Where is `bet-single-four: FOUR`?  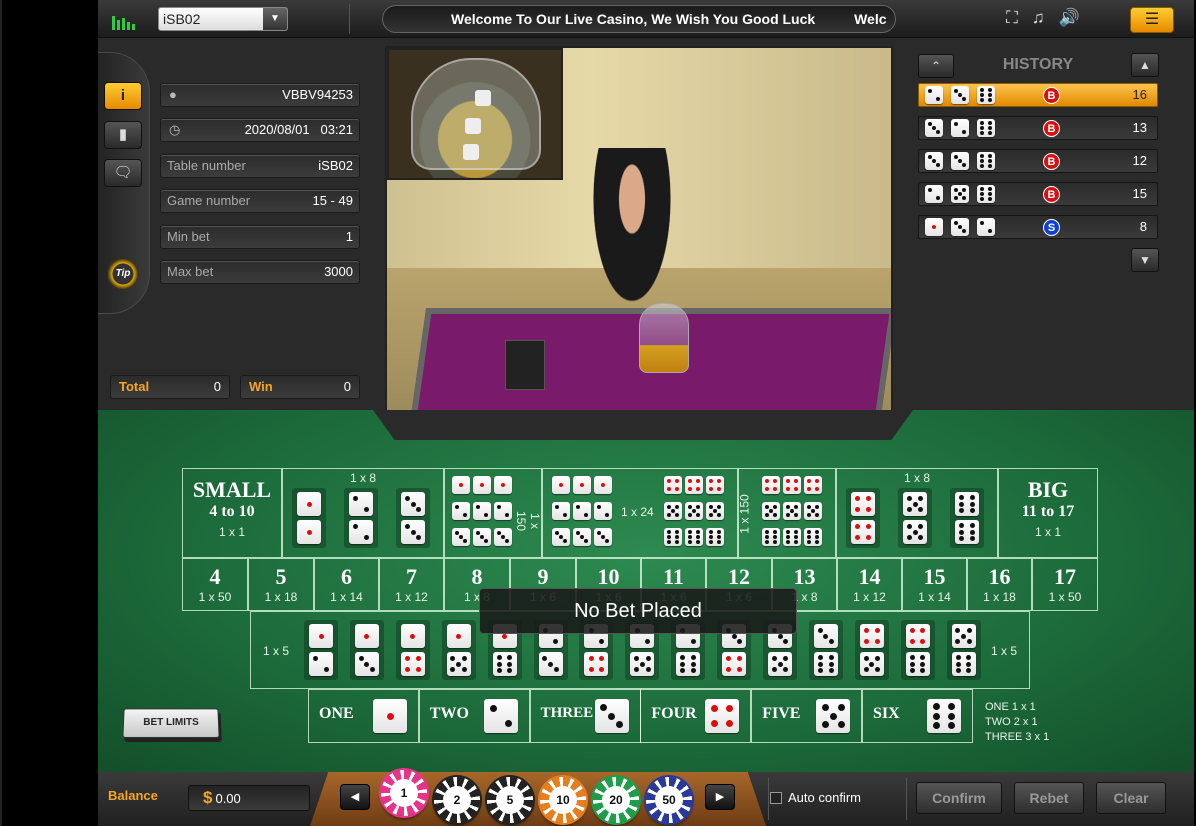 bet-single-four: FOUR is located at coordinates (696, 716).